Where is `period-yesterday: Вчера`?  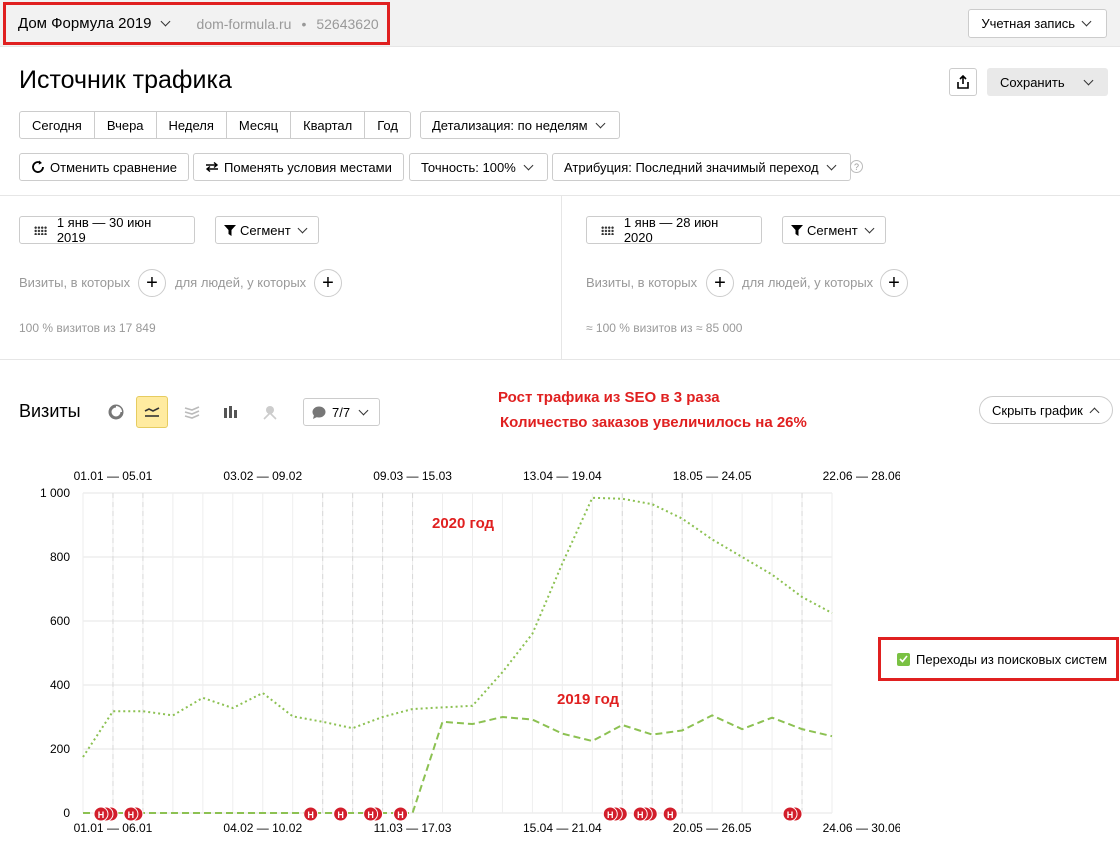
period-yesterday: Вчера is located at coordinates (126, 125).